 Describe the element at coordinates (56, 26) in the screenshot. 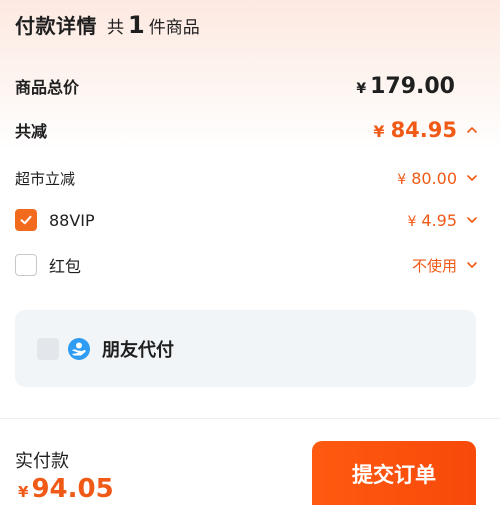

I see `page-title: 付款详情` at that location.